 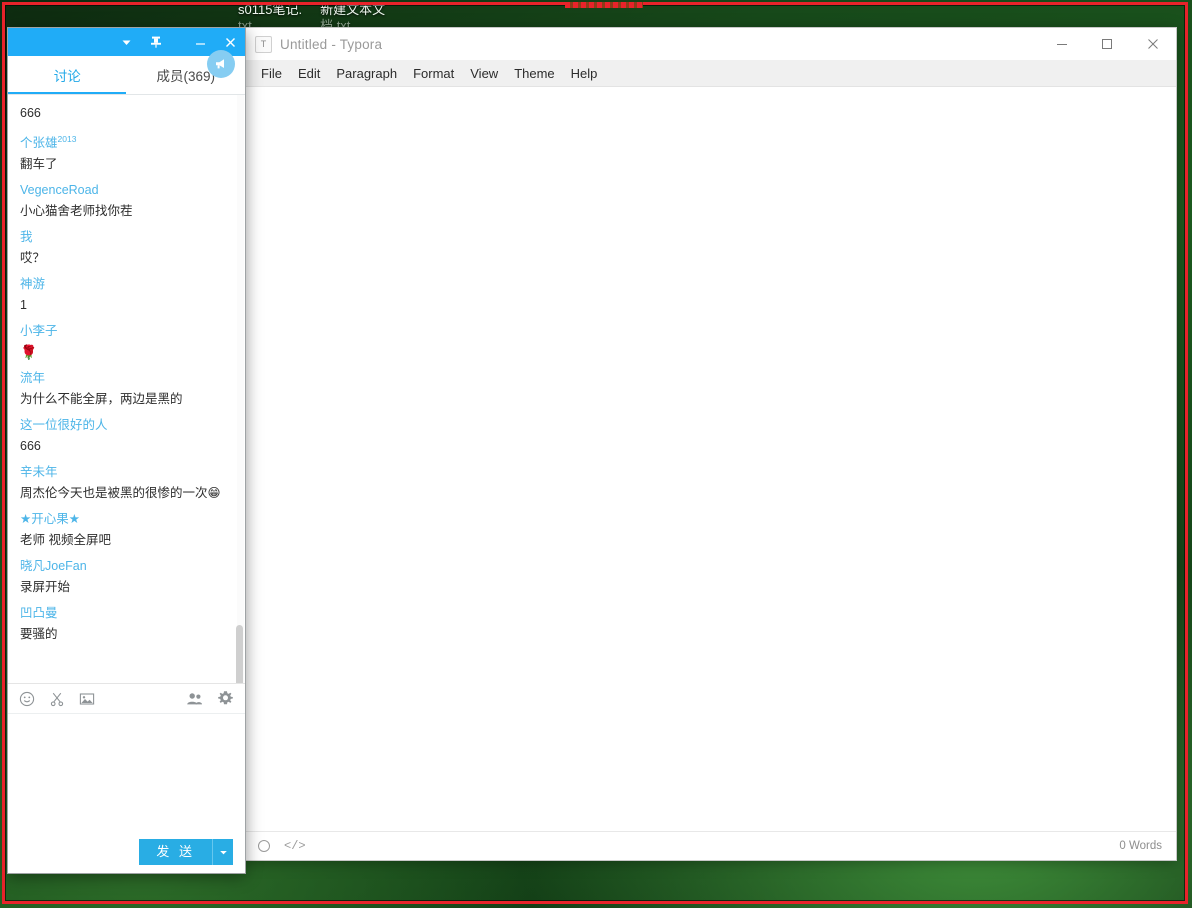 What do you see at coordinates (331, 44) in the screenshot?
I see `typora-window-title: Untitled - Typora` at bounding box center [331, 44].